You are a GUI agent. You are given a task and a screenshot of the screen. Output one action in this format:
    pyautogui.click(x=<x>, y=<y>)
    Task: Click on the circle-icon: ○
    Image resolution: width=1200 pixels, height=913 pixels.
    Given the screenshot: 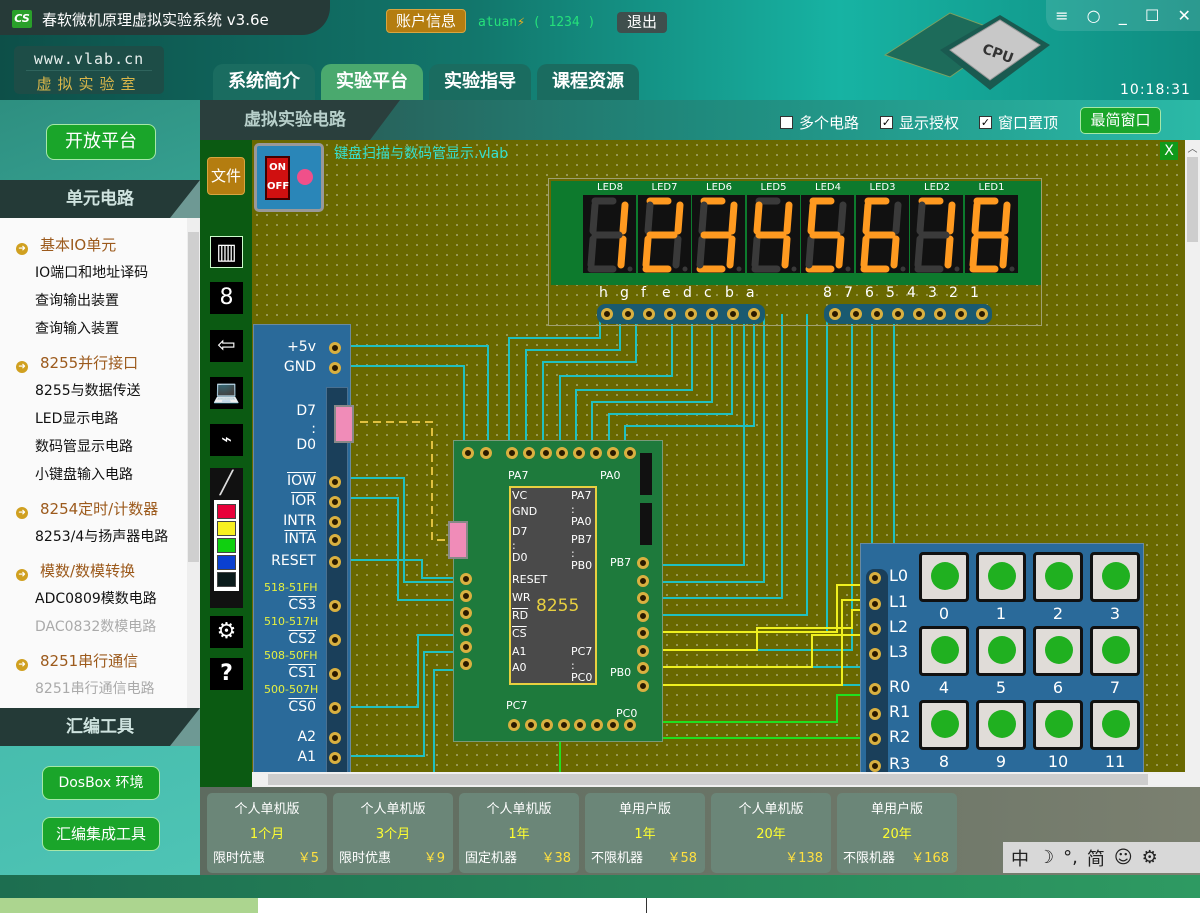 What is the action you would take?
    pyautogui.click(x=1094, y=15)
    